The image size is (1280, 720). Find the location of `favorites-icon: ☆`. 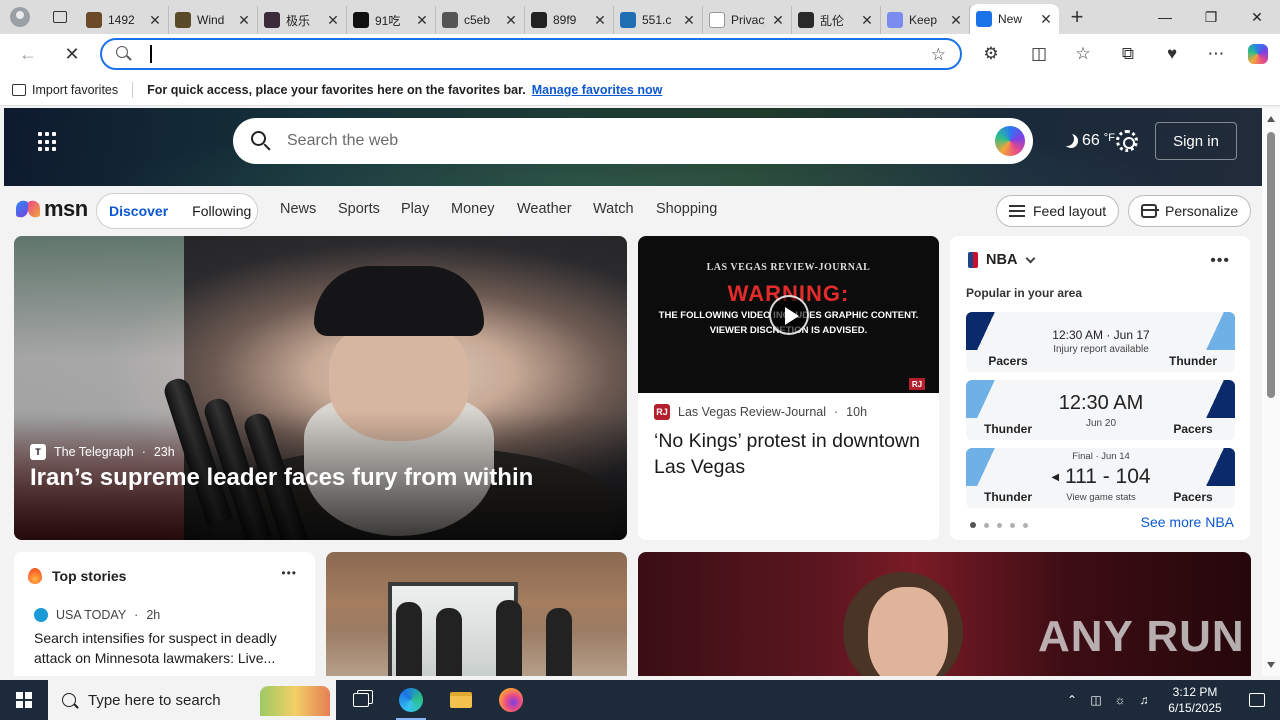

favorites-icon: ☆ is located at coordinates (1083, 54).